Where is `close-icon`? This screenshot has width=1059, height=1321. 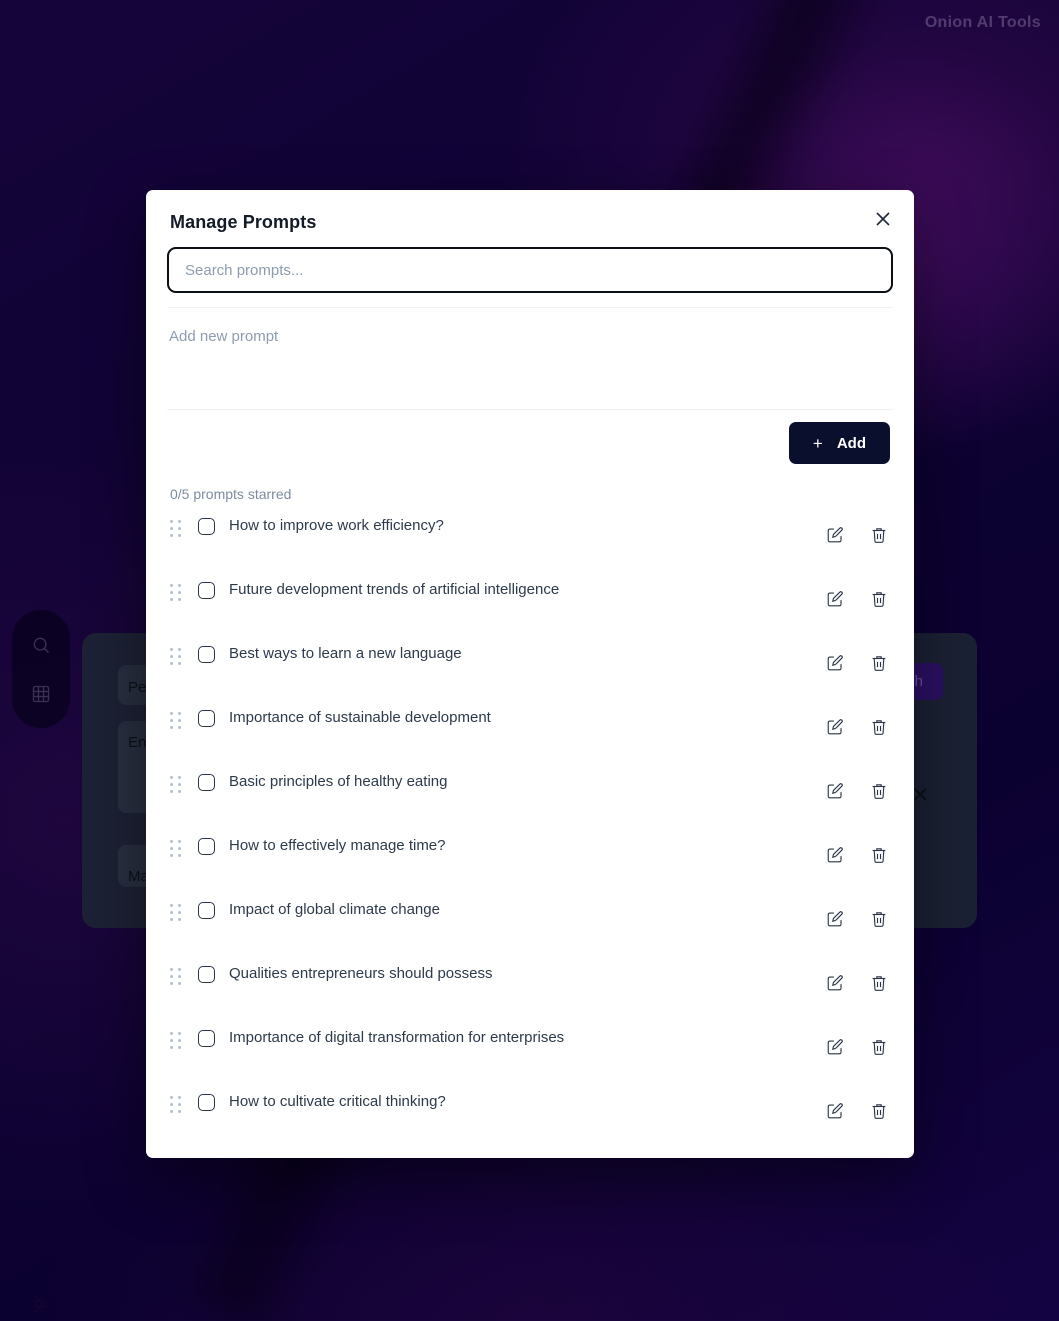
close-icon is located at coordinates (883, 219).